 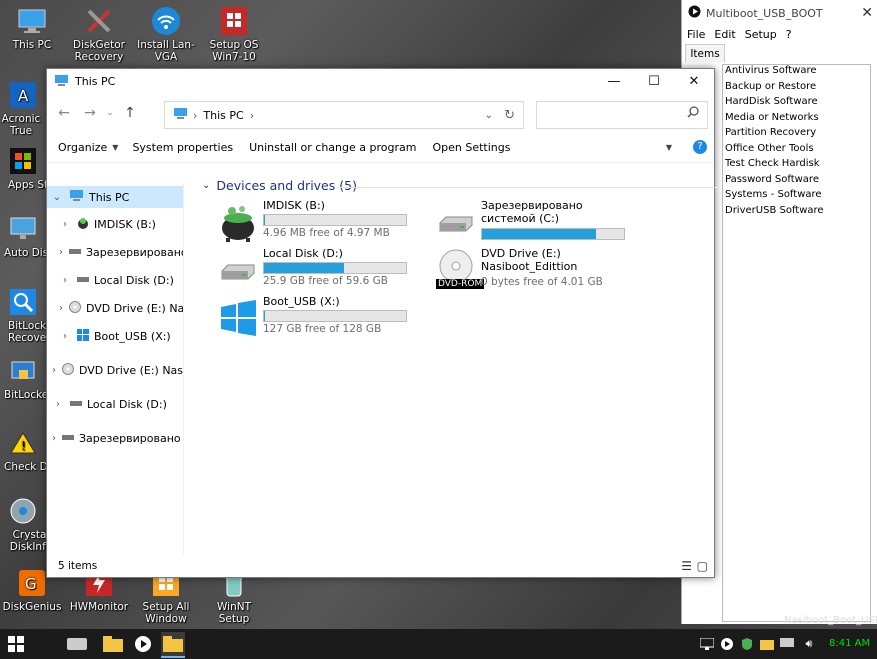 What do you see at coordinates (115, 224) in the screenshot?
I see `nav-item-imdisk: › IMDISK (B:)` at bounding box center [115, 224].